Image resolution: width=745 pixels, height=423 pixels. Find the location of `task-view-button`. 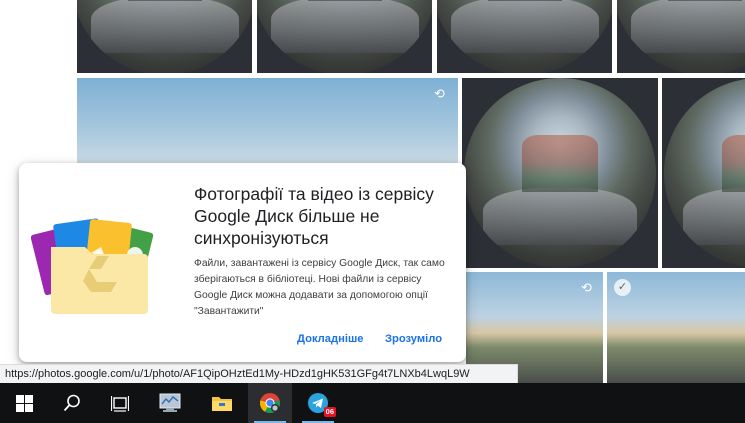

task-view-button is located at coordinates (120, 403).